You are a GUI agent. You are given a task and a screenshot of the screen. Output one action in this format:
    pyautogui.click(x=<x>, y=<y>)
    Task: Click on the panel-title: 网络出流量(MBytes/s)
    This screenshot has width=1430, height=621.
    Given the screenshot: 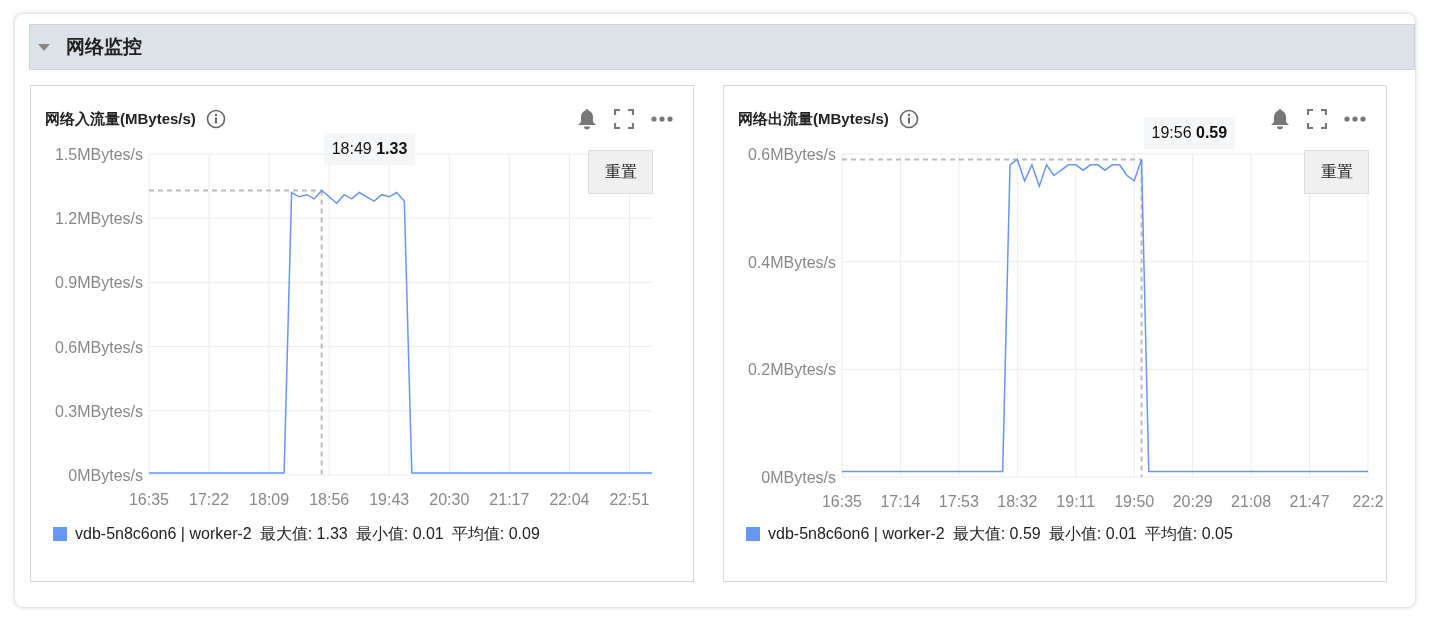 What is the action you would take?
    pyautogui.click(x=813, y=118)
    